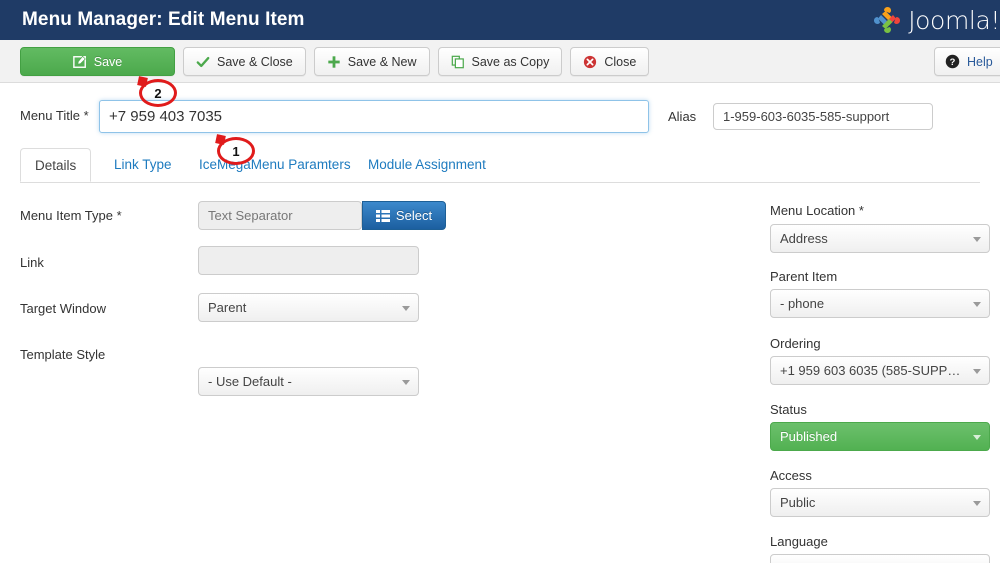  I want to click on save-as-copy-button: Save as Copy, so click(500, 61).